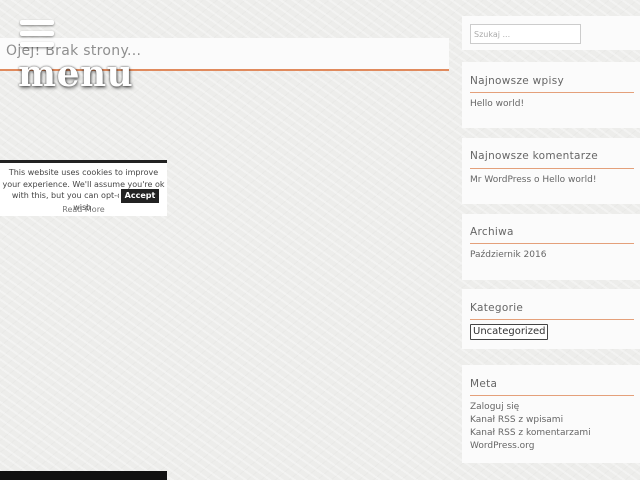 The image size is (640, 480). What do you see at coordinates (492, 232) in the screenshot?
I see `archives-title: Archiwa` at bounding box center [492, 232].